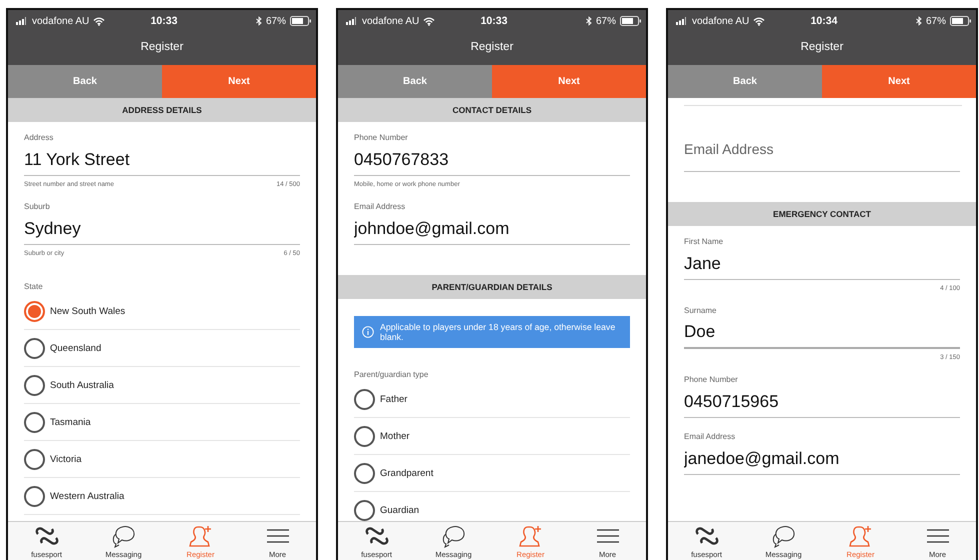 The height and width of the screenshot is (560, 979). I want to click on radio-option: Father, so click(492, 399).